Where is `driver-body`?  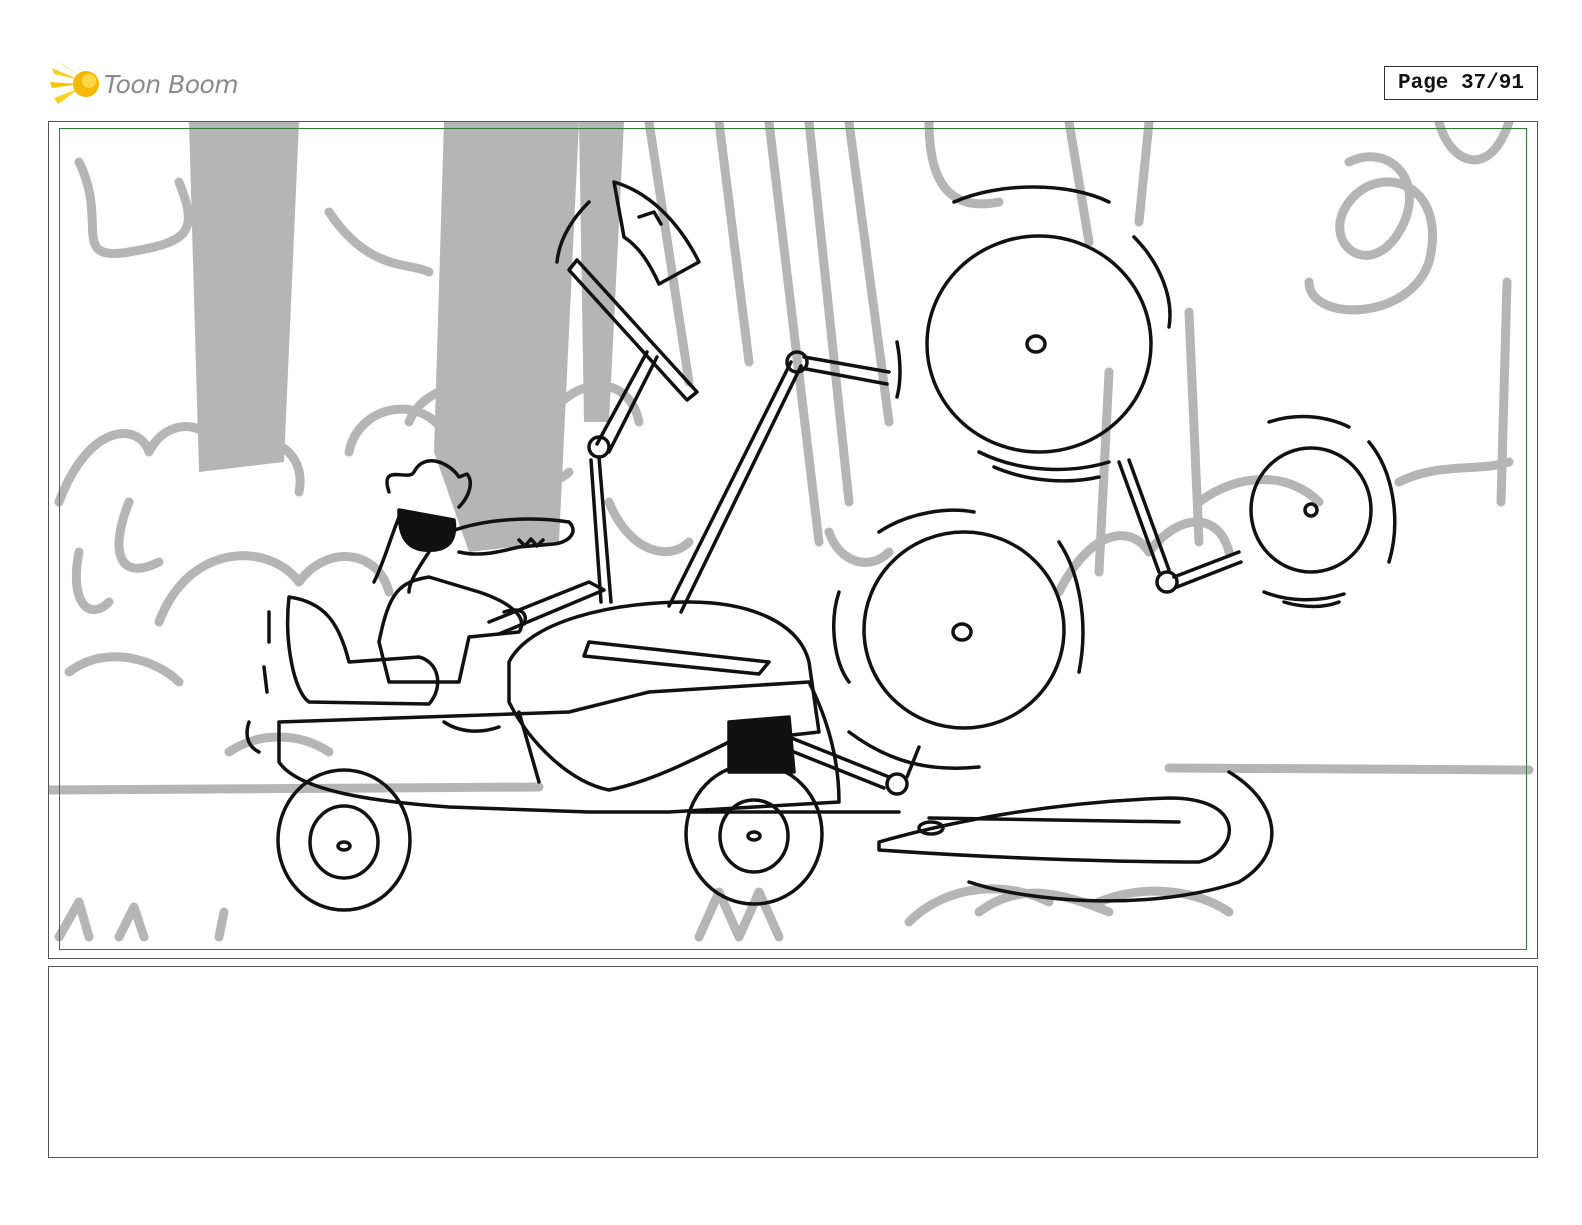 driver-body is located at coordinates (450, 629).